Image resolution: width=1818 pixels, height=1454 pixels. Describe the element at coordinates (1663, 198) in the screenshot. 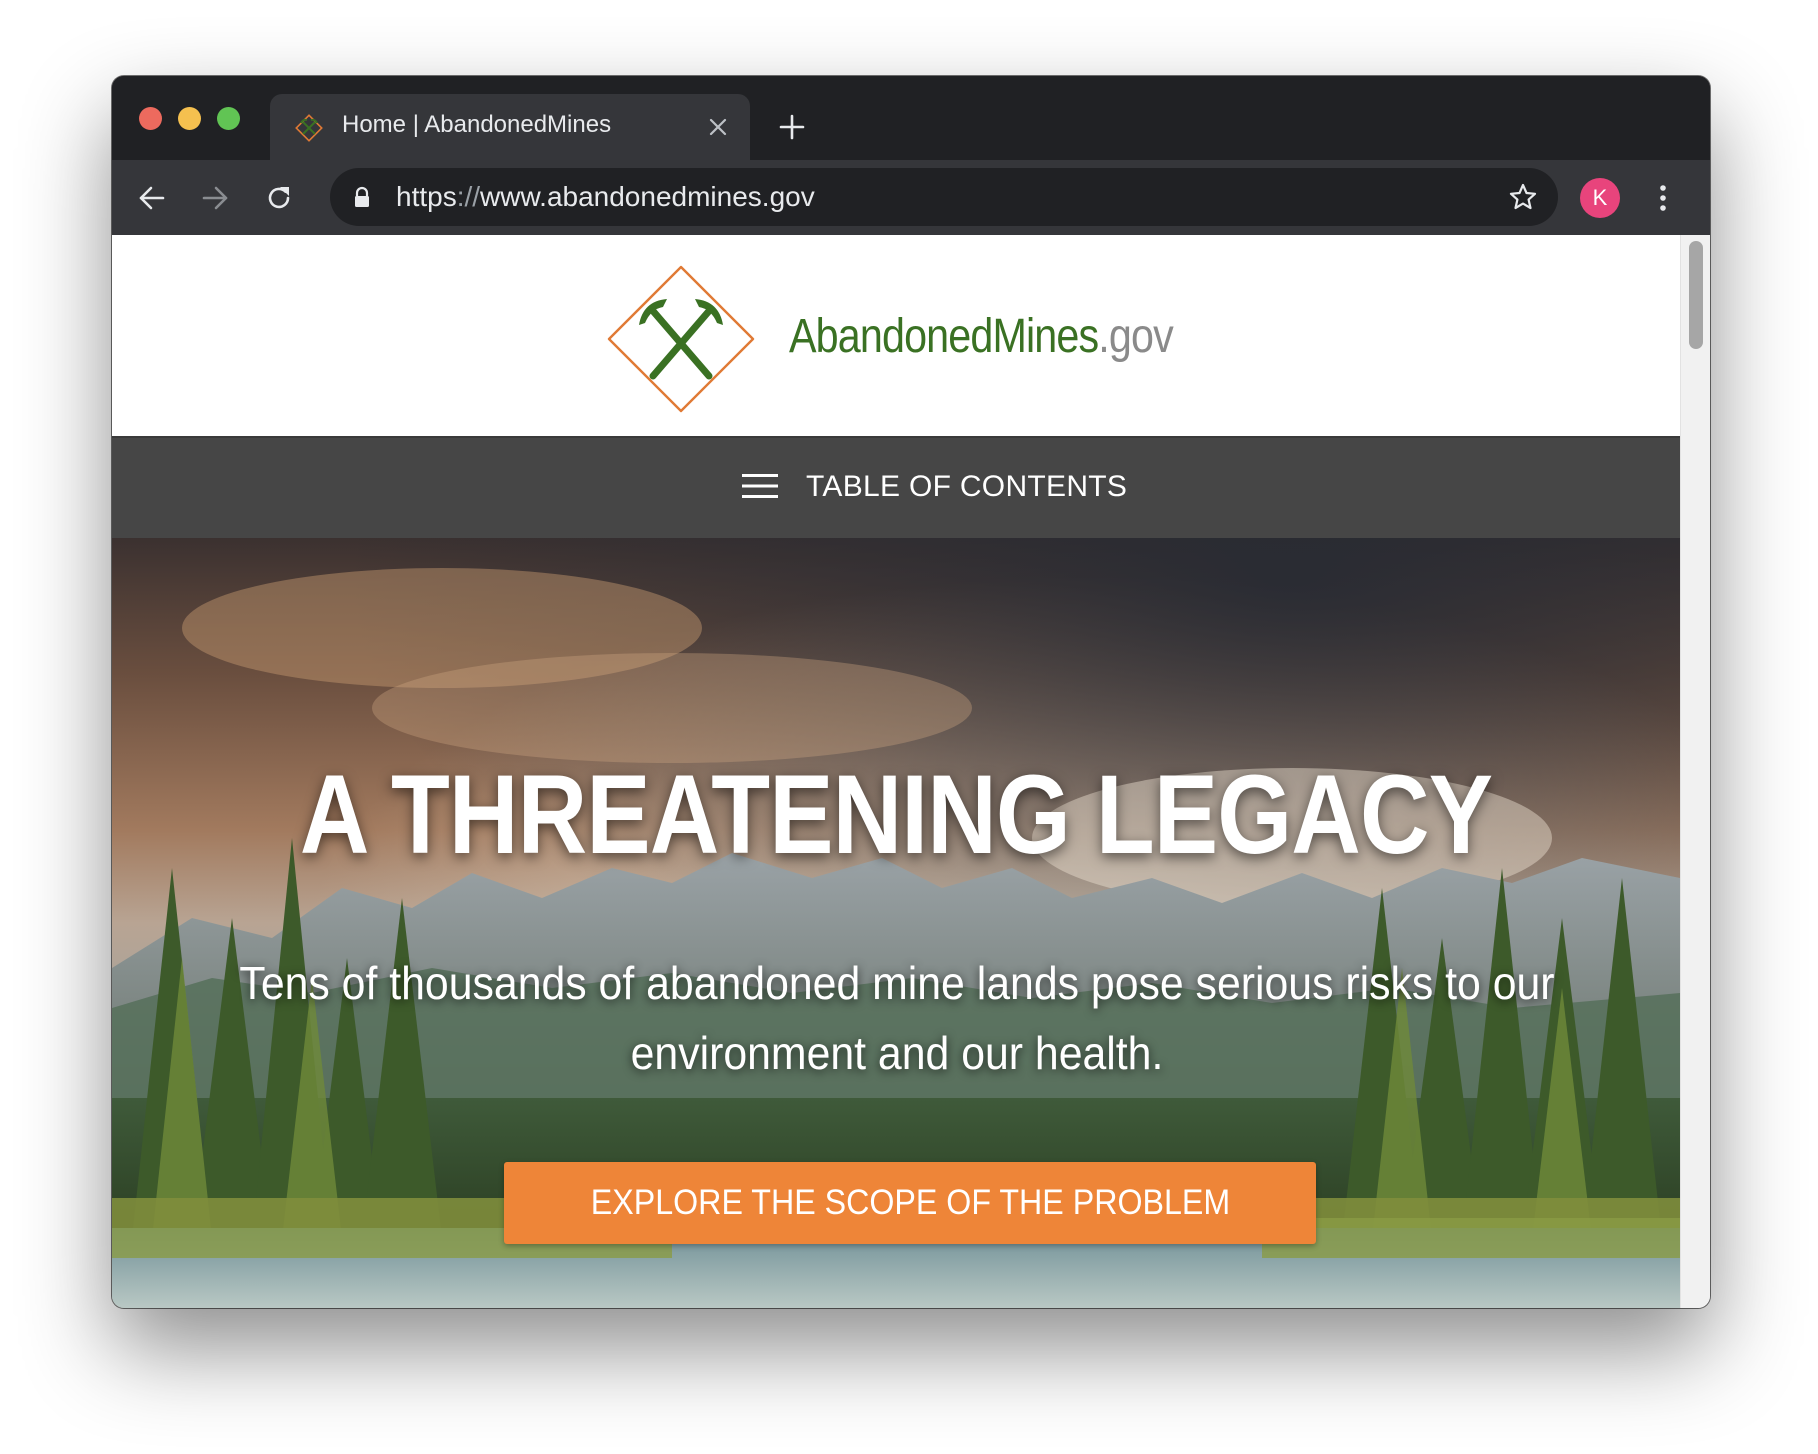

I see `kebab-menu-icon` at that location.